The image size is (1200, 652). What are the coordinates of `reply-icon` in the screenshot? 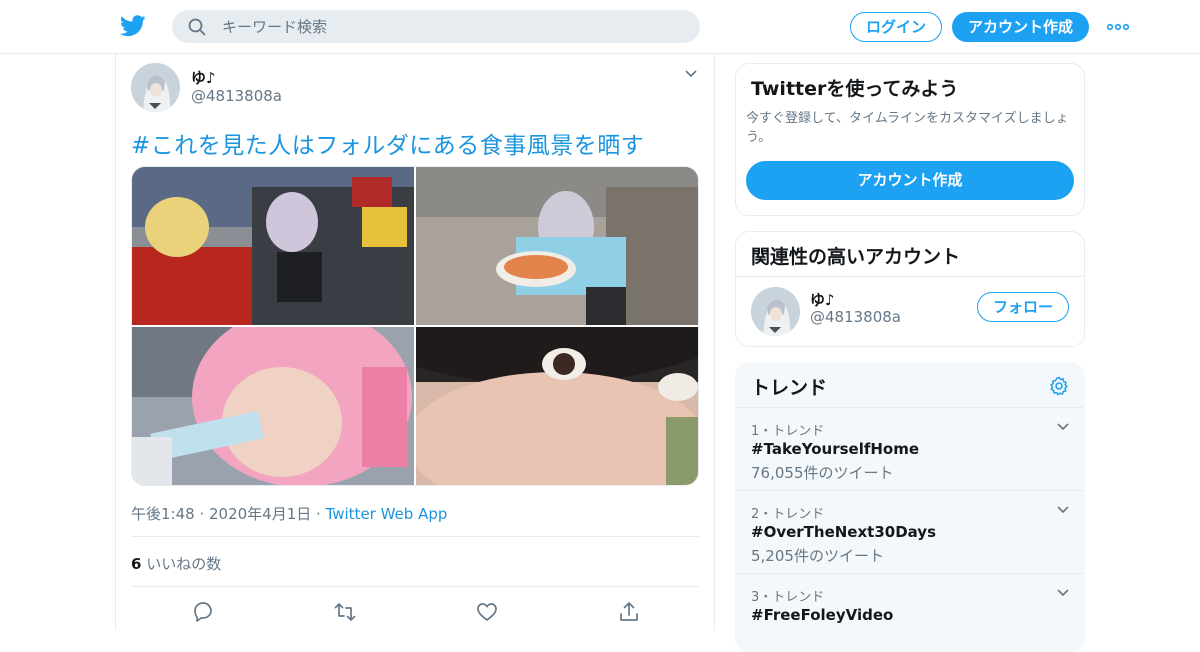 It's located at (203, 612).